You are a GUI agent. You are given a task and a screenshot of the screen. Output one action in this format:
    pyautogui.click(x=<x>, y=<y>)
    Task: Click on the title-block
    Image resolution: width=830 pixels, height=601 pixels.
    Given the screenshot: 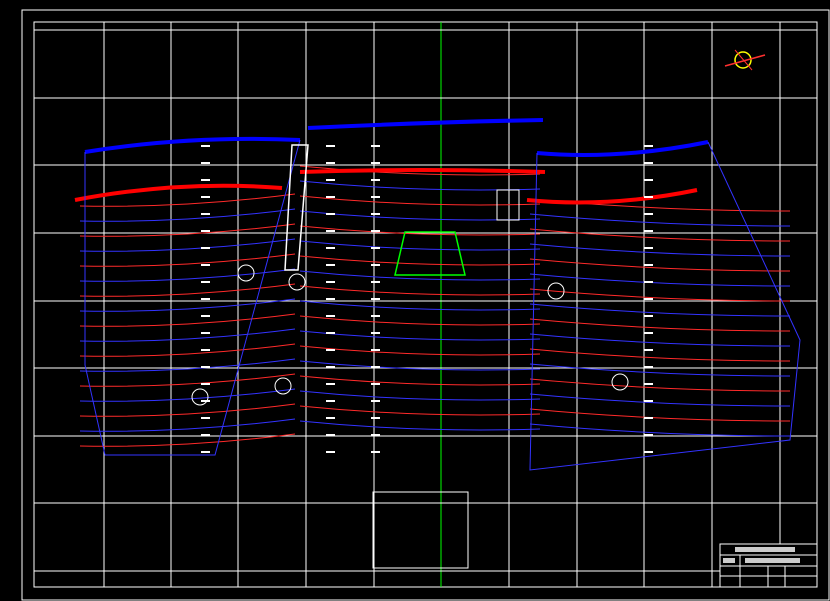 What is the action you would take?
    pyautogui.click(x=768, y=565)
    